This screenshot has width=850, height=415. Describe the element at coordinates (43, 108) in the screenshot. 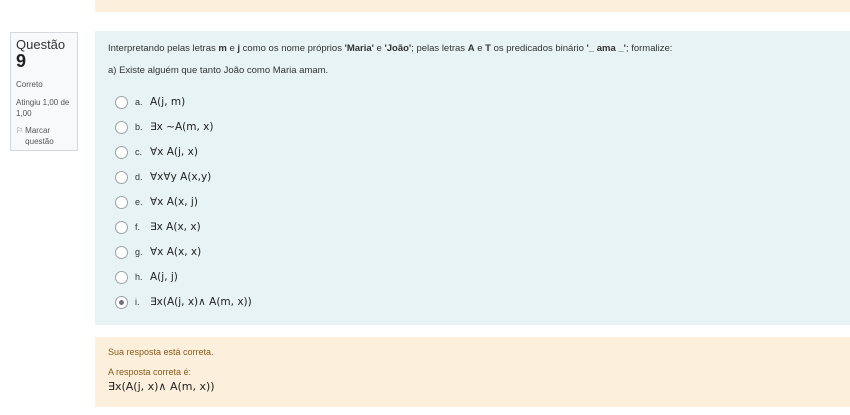

I see `question-grade: Atingiu 1,00 de 1,00` at that location.